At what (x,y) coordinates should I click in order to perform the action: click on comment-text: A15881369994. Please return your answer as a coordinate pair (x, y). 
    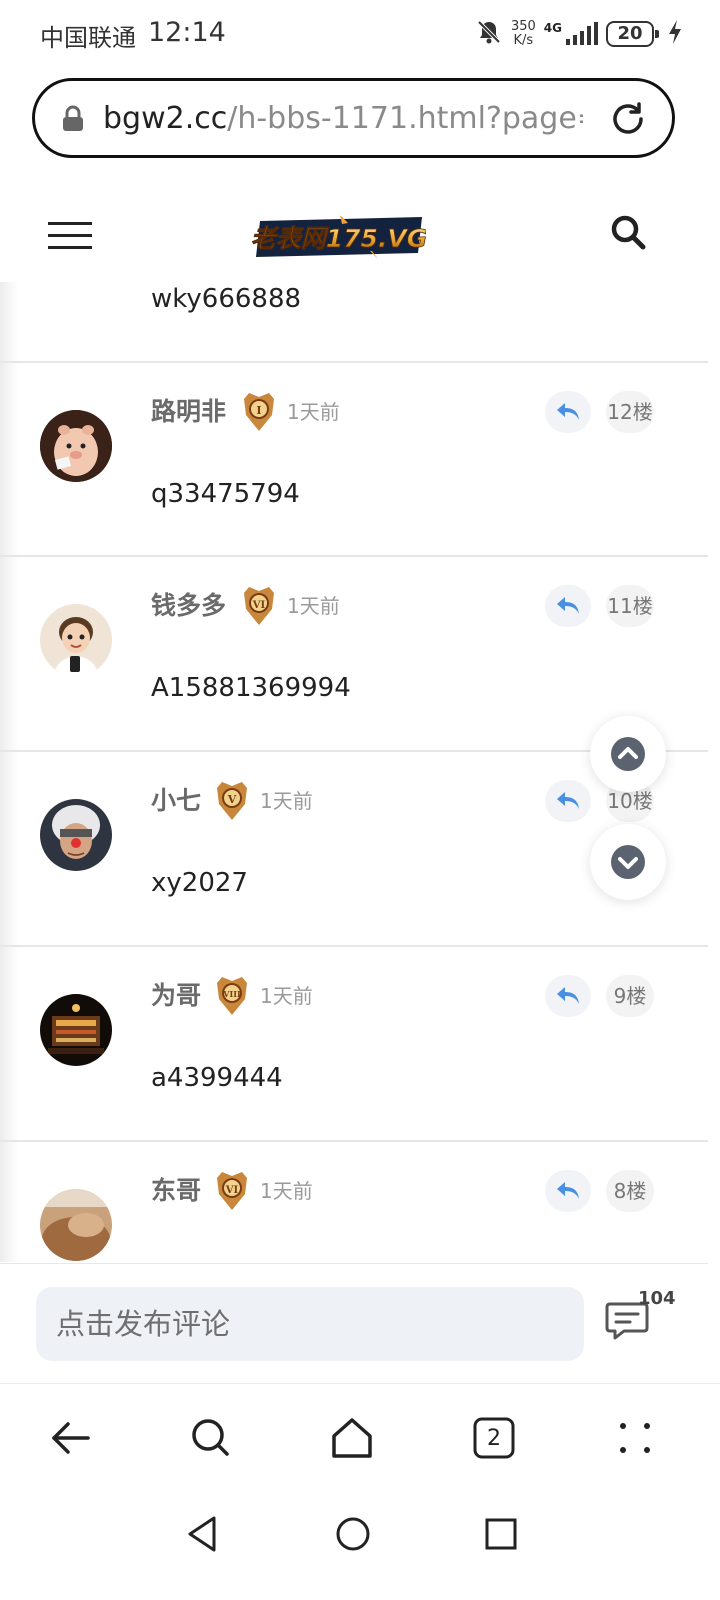
    Looking at the image, I should click on (251, 688).